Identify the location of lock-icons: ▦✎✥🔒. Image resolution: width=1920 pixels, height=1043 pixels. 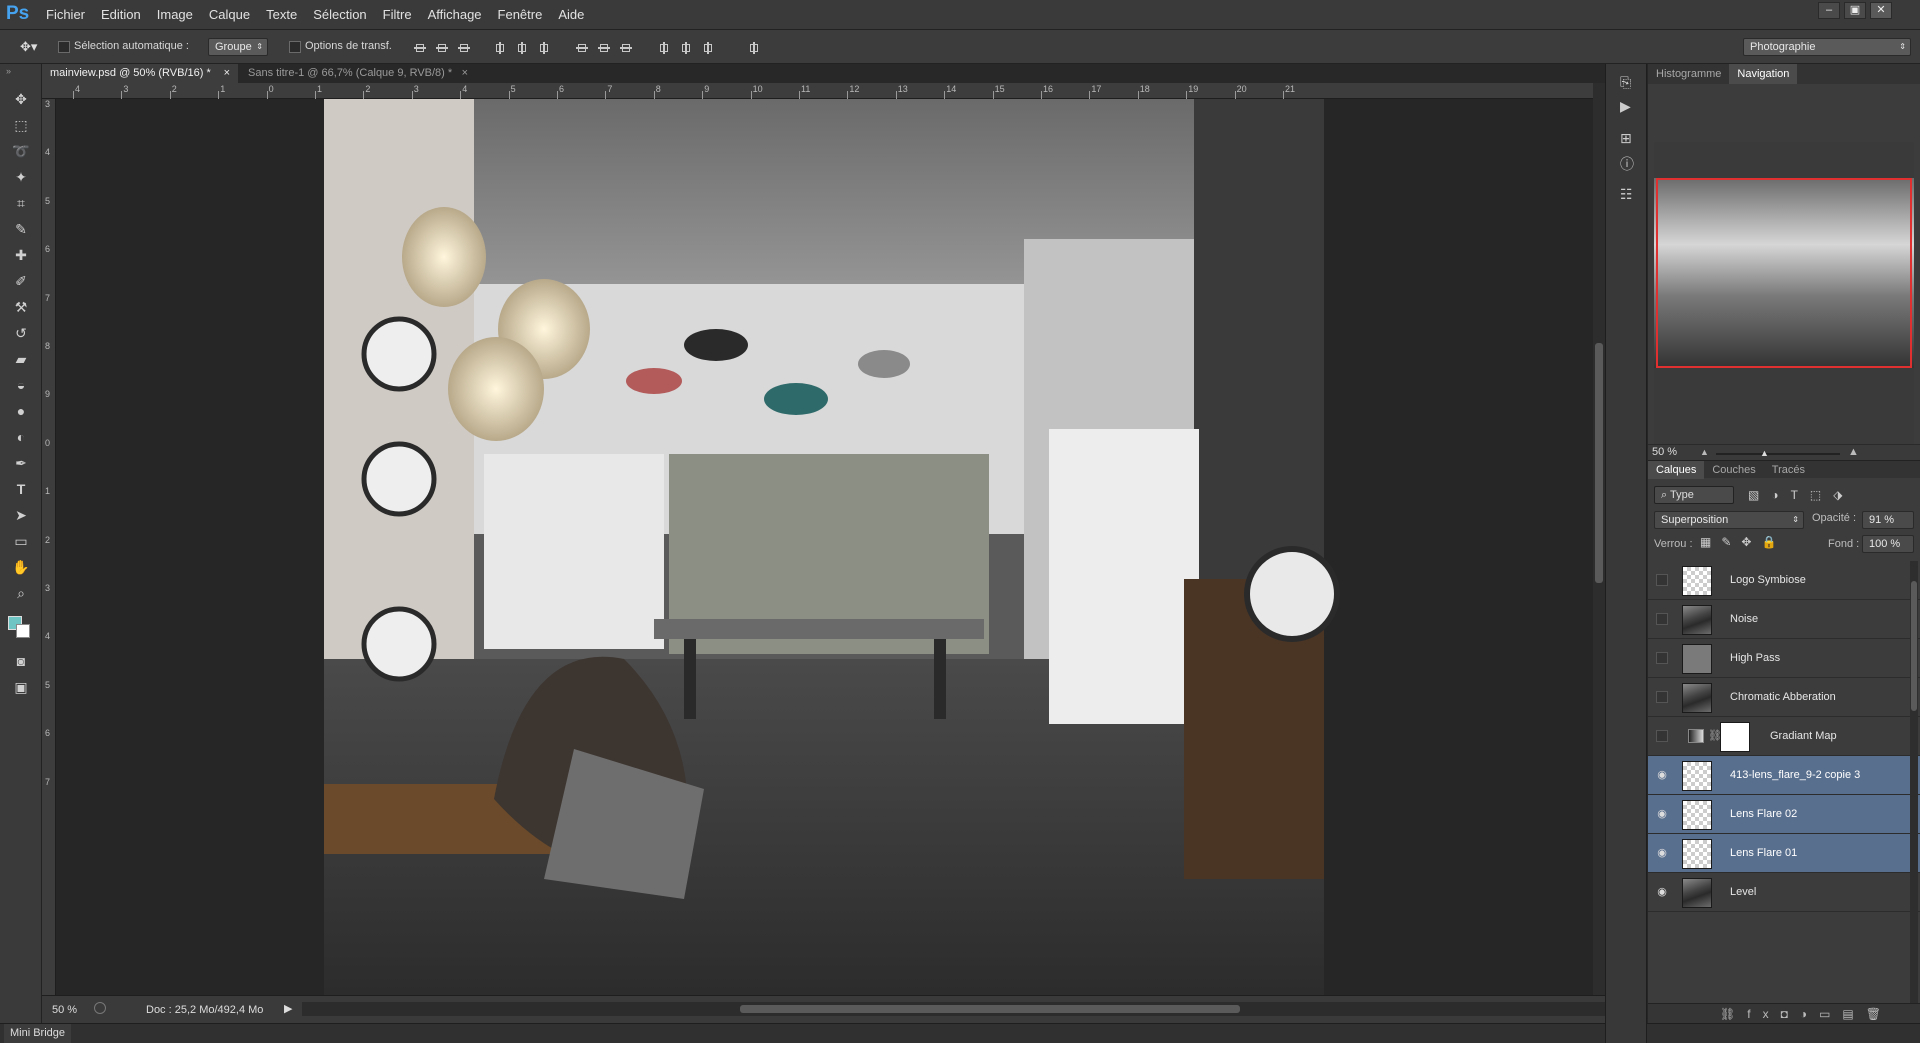
(1743, 542).